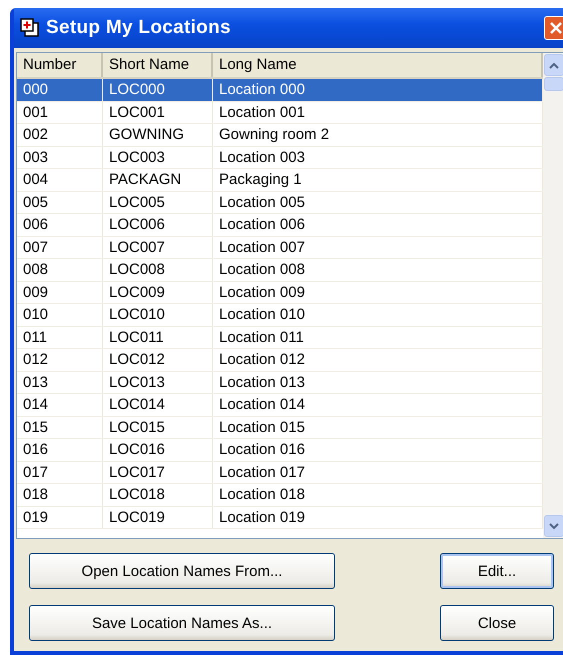 This screenshot has width=563, height=655. What do you see at coordinates (280, 473) in the screenshot?
I see `table-row: 017 LOC017 Location 017` at bounding box center [280, 473].